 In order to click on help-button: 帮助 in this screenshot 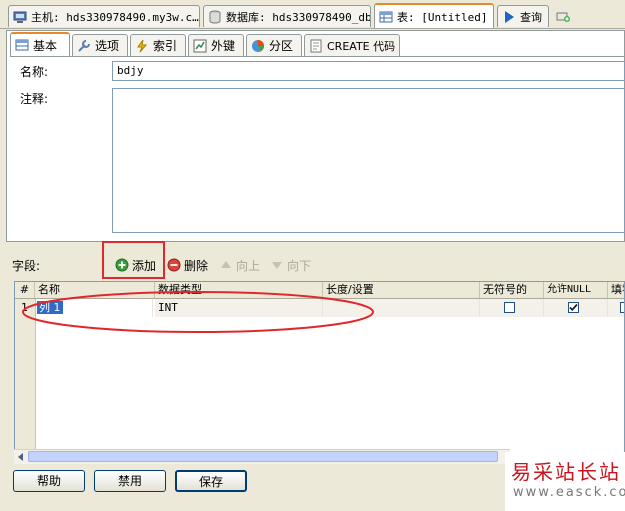, I will do `click(49, 481)`.